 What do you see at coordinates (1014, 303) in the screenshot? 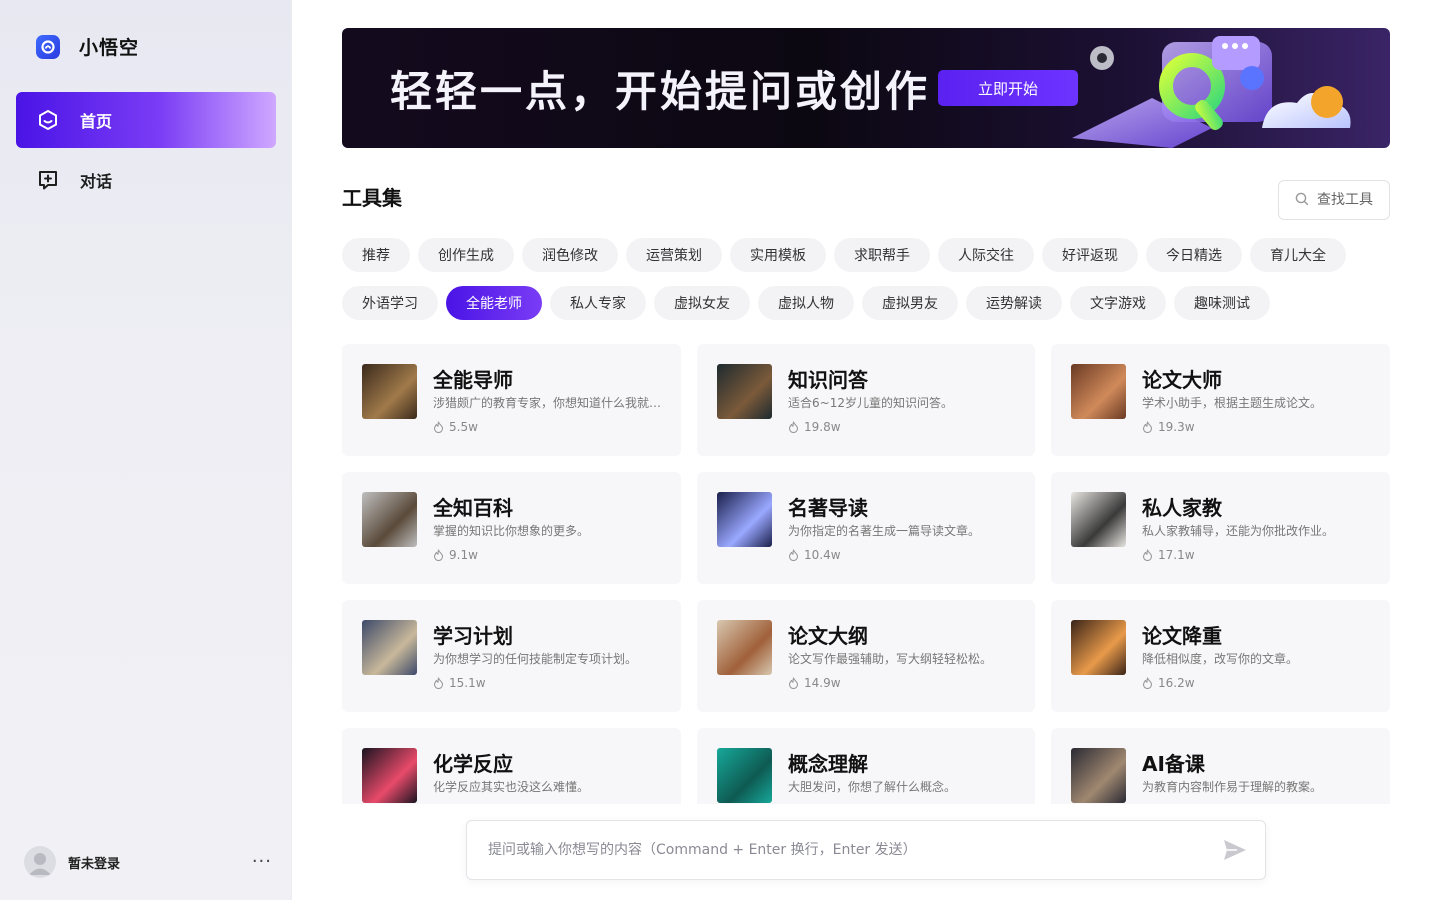
I see `category-tag: 运势解读` at bounding box center [1014, 303].